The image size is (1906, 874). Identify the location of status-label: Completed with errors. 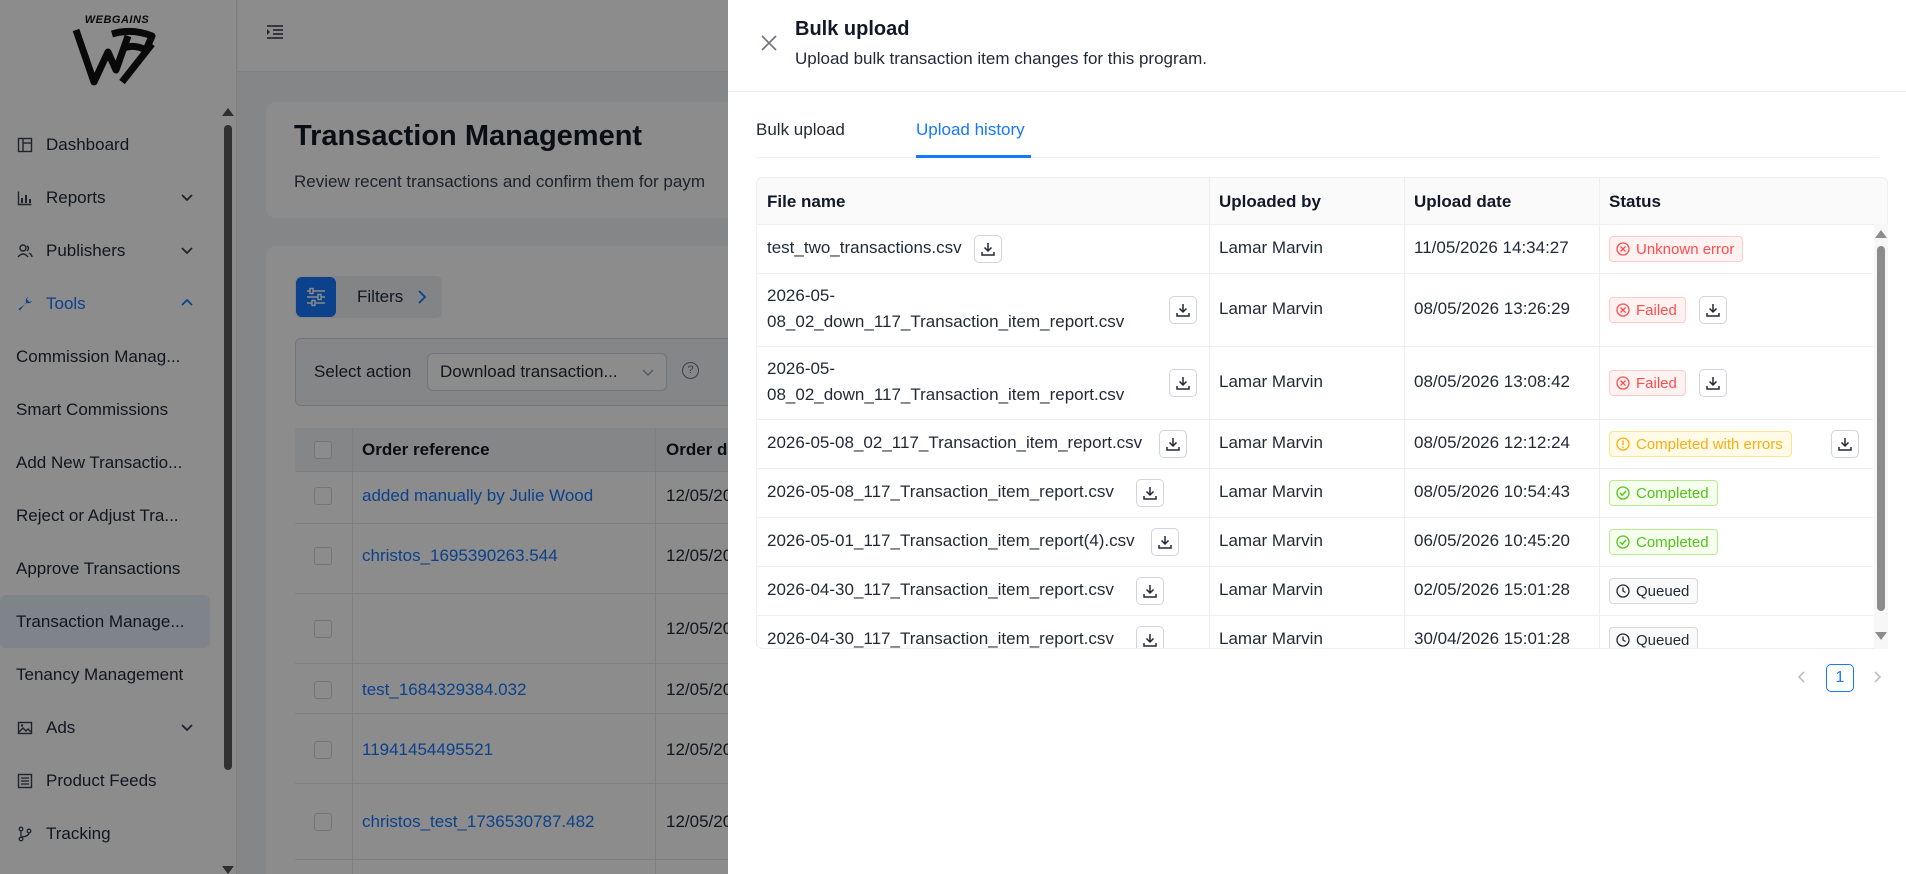
(1709, 444).